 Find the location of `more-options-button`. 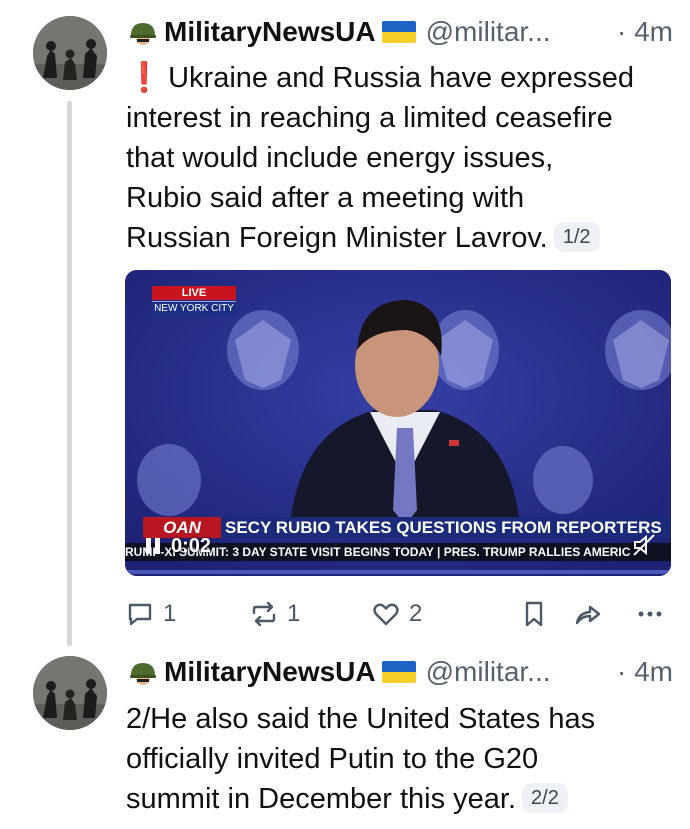

more-options-button is located at coordinates (650, 614).